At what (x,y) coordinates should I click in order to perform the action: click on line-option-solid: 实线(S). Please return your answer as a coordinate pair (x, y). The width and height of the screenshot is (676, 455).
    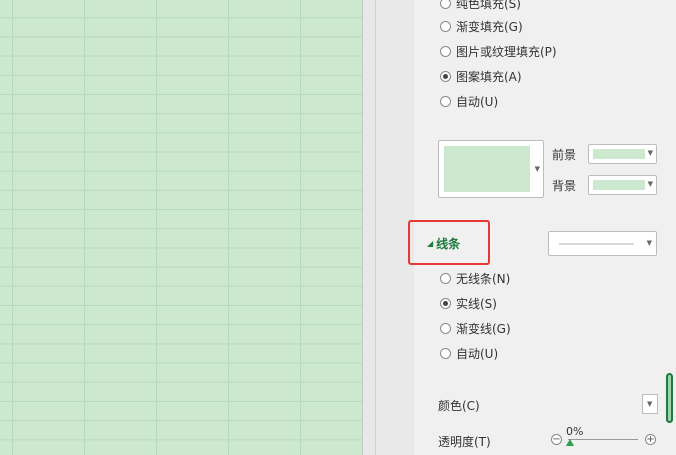
    Looking at the image, I should click on (468, 303).